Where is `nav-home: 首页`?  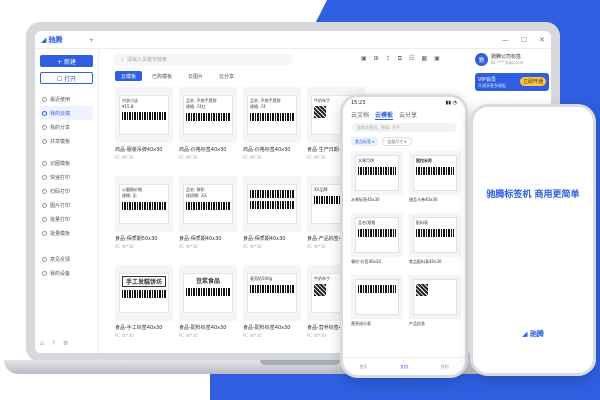 nav-home: 首页 is located at coordinates (363, 367).